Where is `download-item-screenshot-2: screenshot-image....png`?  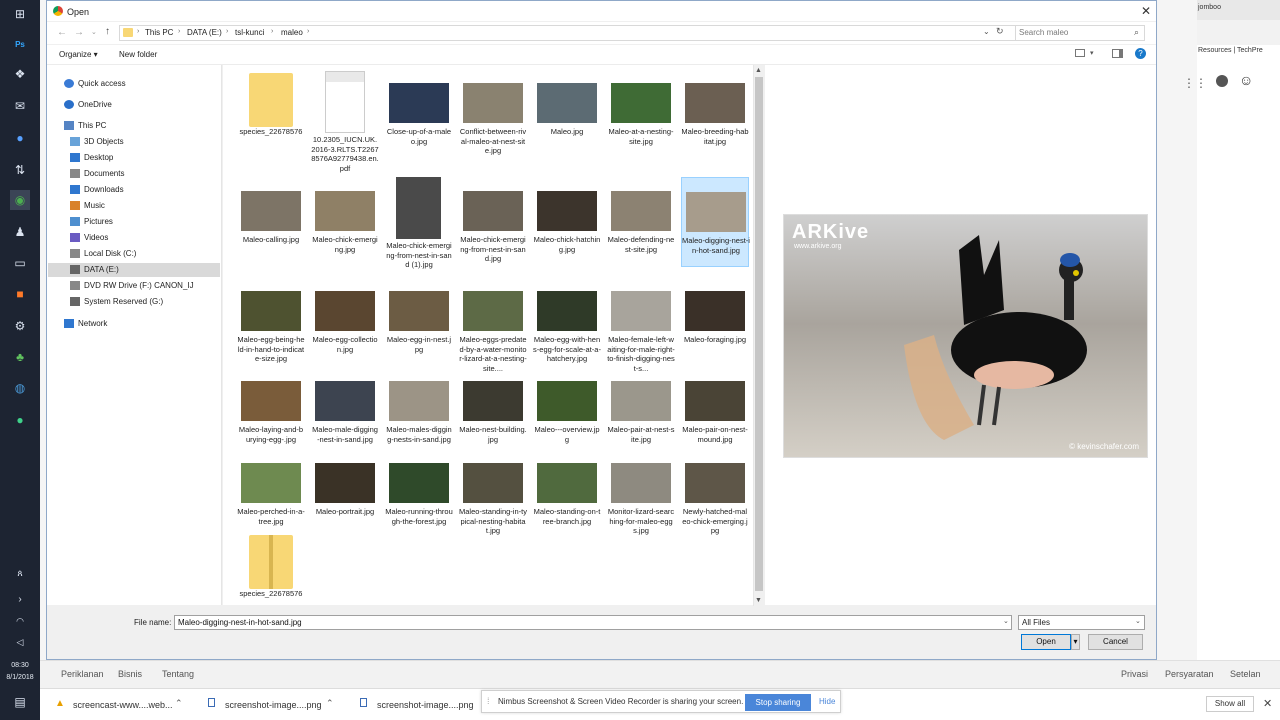
download-item-screenshot-2: screenshot-image....png is located at coordinates (425, 705).